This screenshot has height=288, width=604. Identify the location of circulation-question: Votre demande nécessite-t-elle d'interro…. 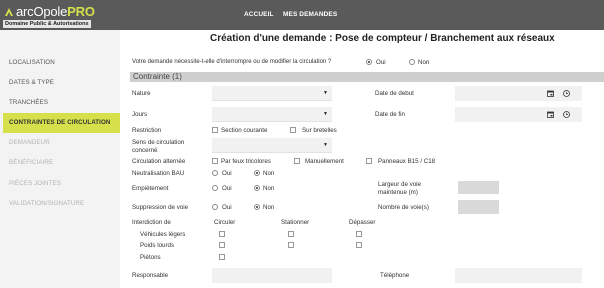
(232, 62).